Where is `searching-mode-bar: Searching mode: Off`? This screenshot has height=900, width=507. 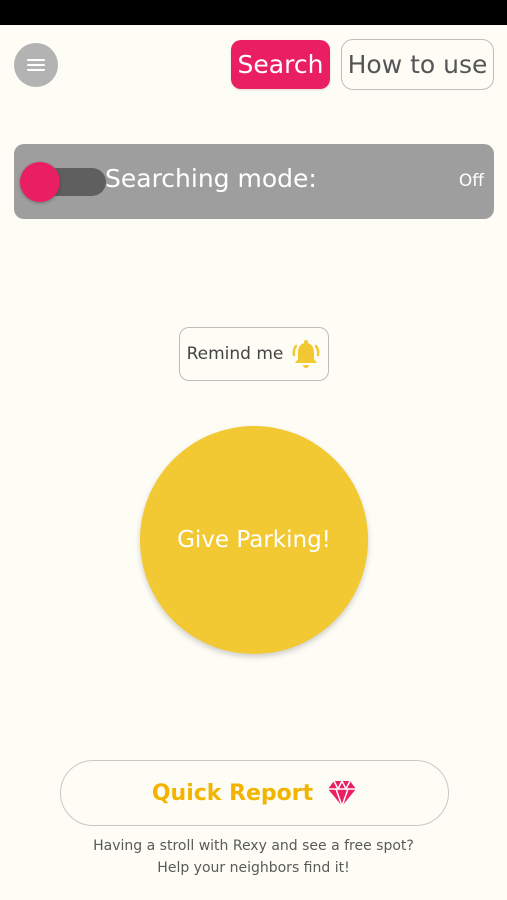
searching-mode-bar: Searching mode: Off is located at coordinates (254, 181).